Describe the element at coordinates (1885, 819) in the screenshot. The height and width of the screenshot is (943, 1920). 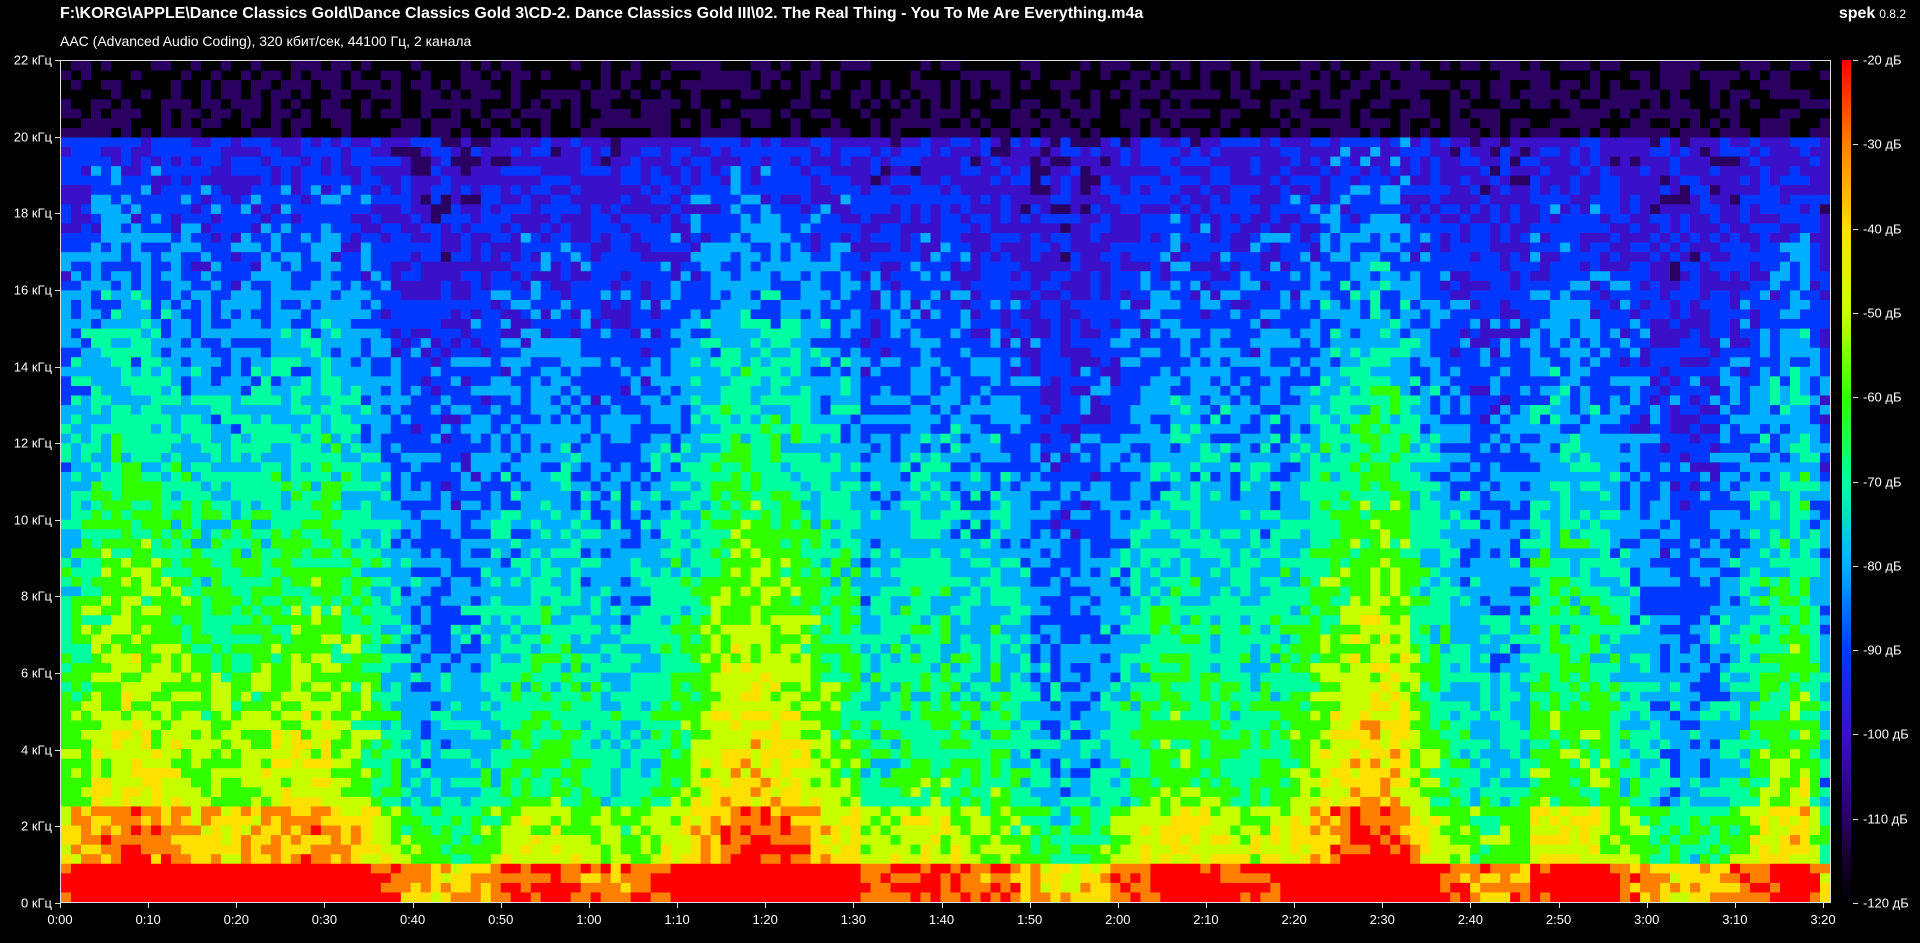
I see `colorbar-tick-label: -110 дБ` at that location.